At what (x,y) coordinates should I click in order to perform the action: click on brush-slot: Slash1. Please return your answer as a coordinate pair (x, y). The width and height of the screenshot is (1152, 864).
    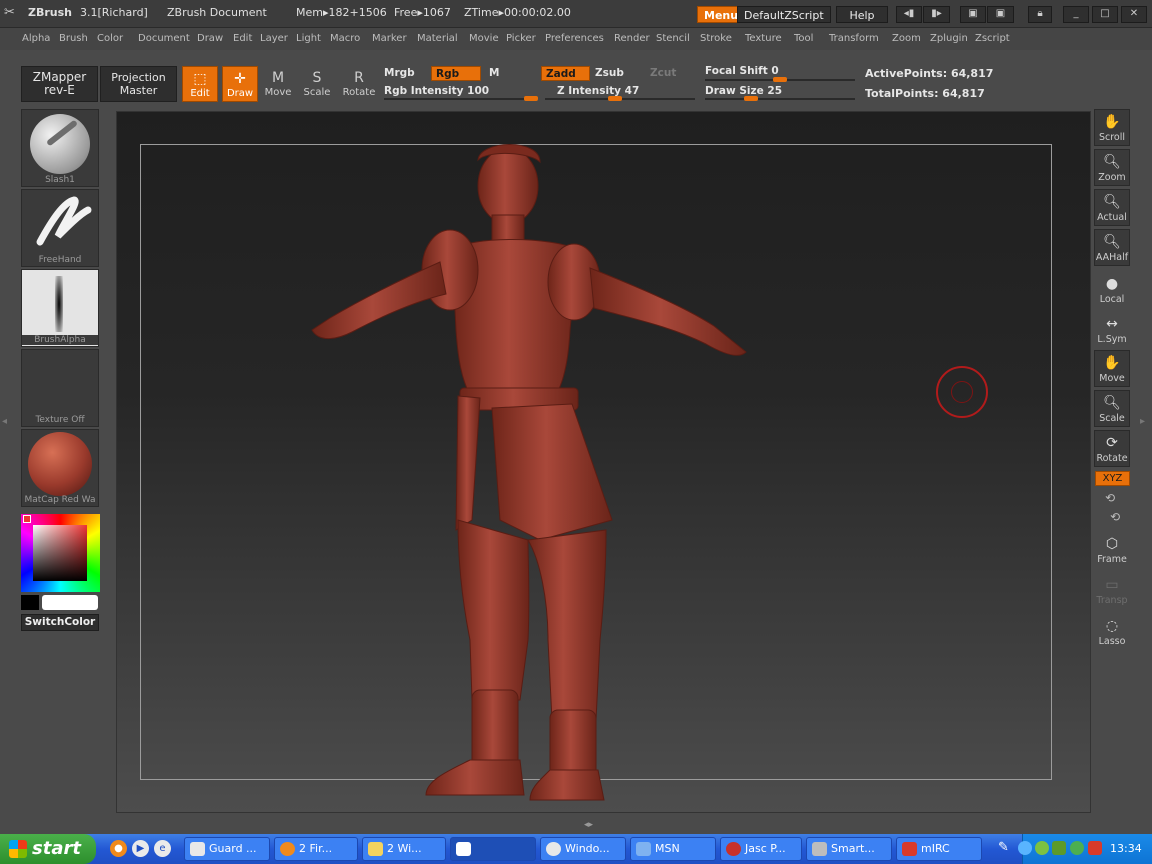
    Looking at the image, I should click on (60, 148).